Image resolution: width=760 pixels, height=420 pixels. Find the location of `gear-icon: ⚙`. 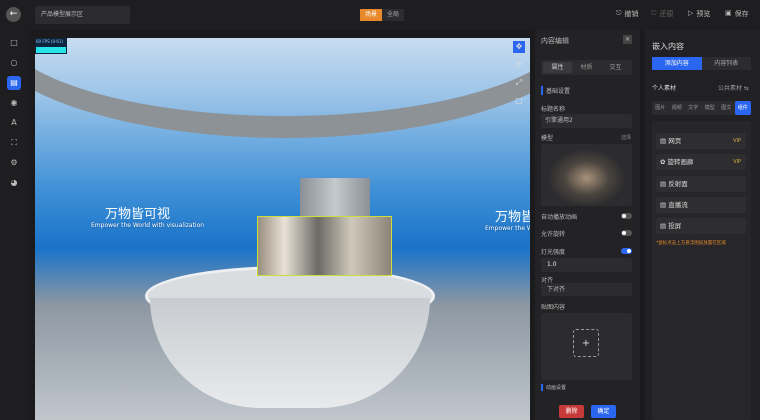

gear-icon: ⚙ is located at coordinates (14, 163).